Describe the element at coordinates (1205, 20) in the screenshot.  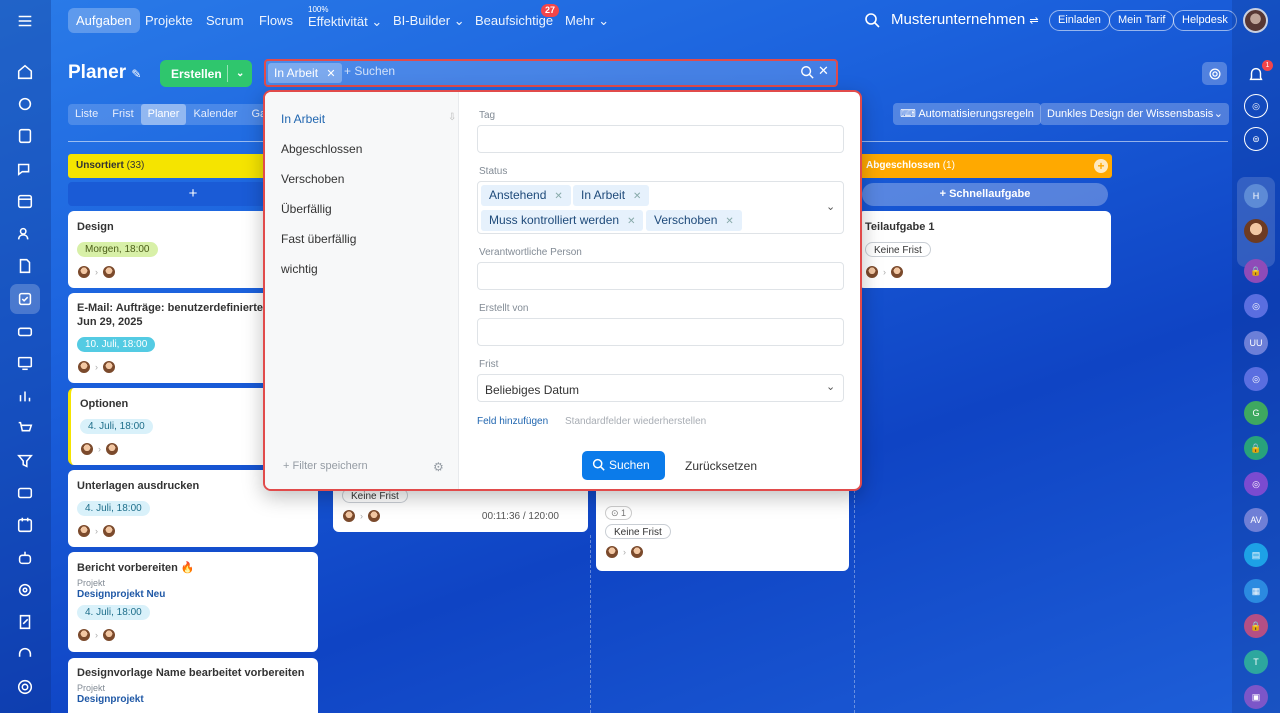
I see `helpdesk-button: Helpdesk` at that location.